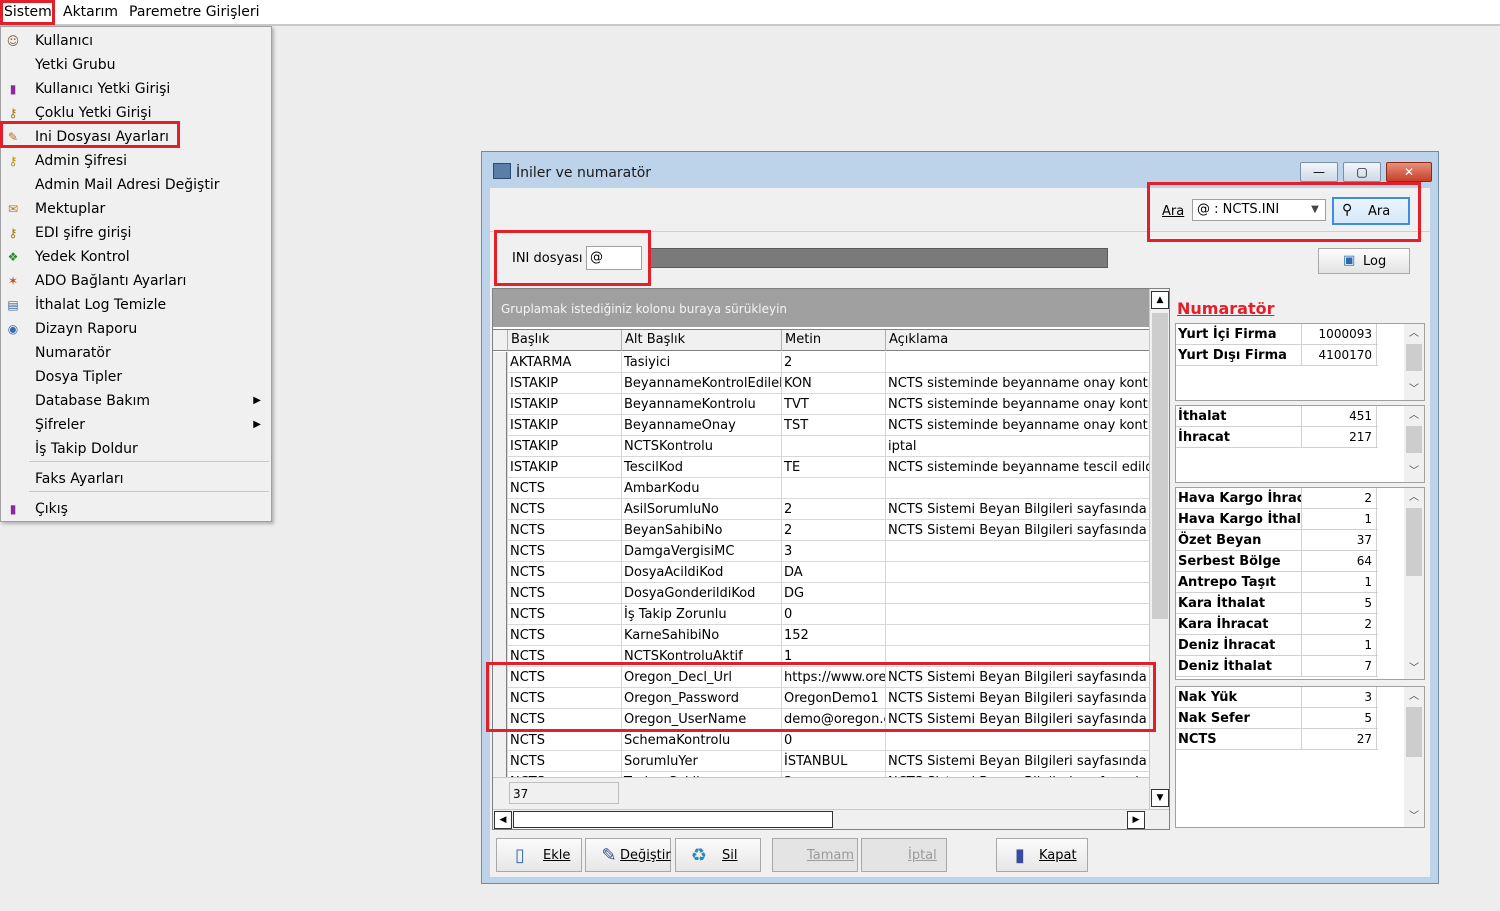  I want to click on grid-vertical-scrollbar: ▲ ▼, so click(1159, 549).